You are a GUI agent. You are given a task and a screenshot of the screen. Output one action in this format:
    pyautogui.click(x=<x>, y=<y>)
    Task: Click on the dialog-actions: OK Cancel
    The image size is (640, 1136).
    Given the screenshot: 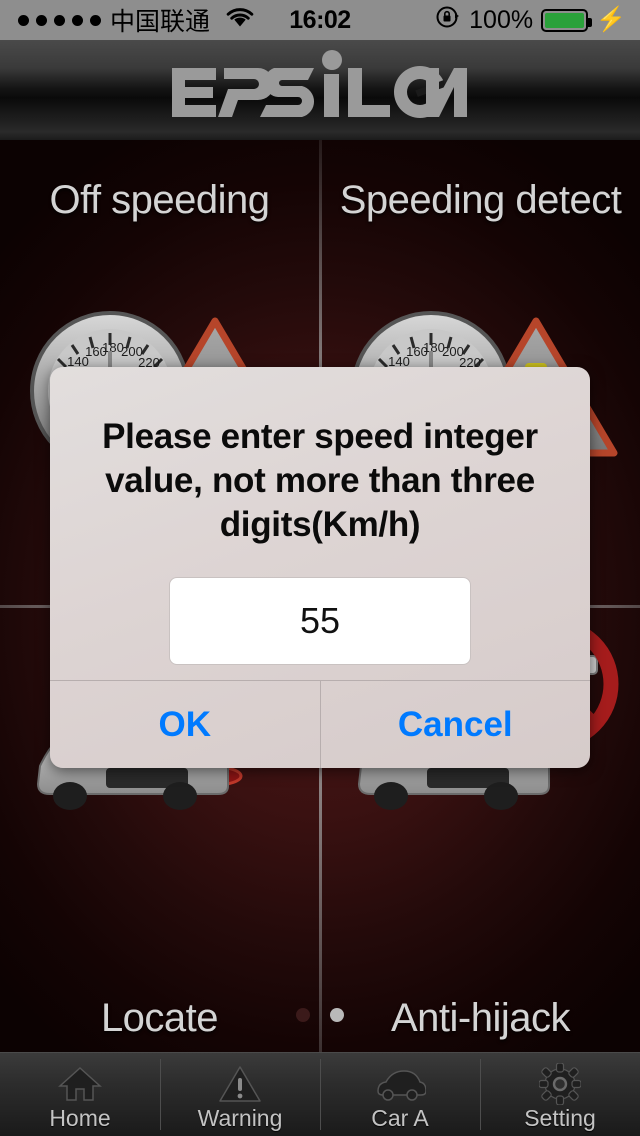 What is the action you would take?
    pyautogui.click(x=320, y=724)
    